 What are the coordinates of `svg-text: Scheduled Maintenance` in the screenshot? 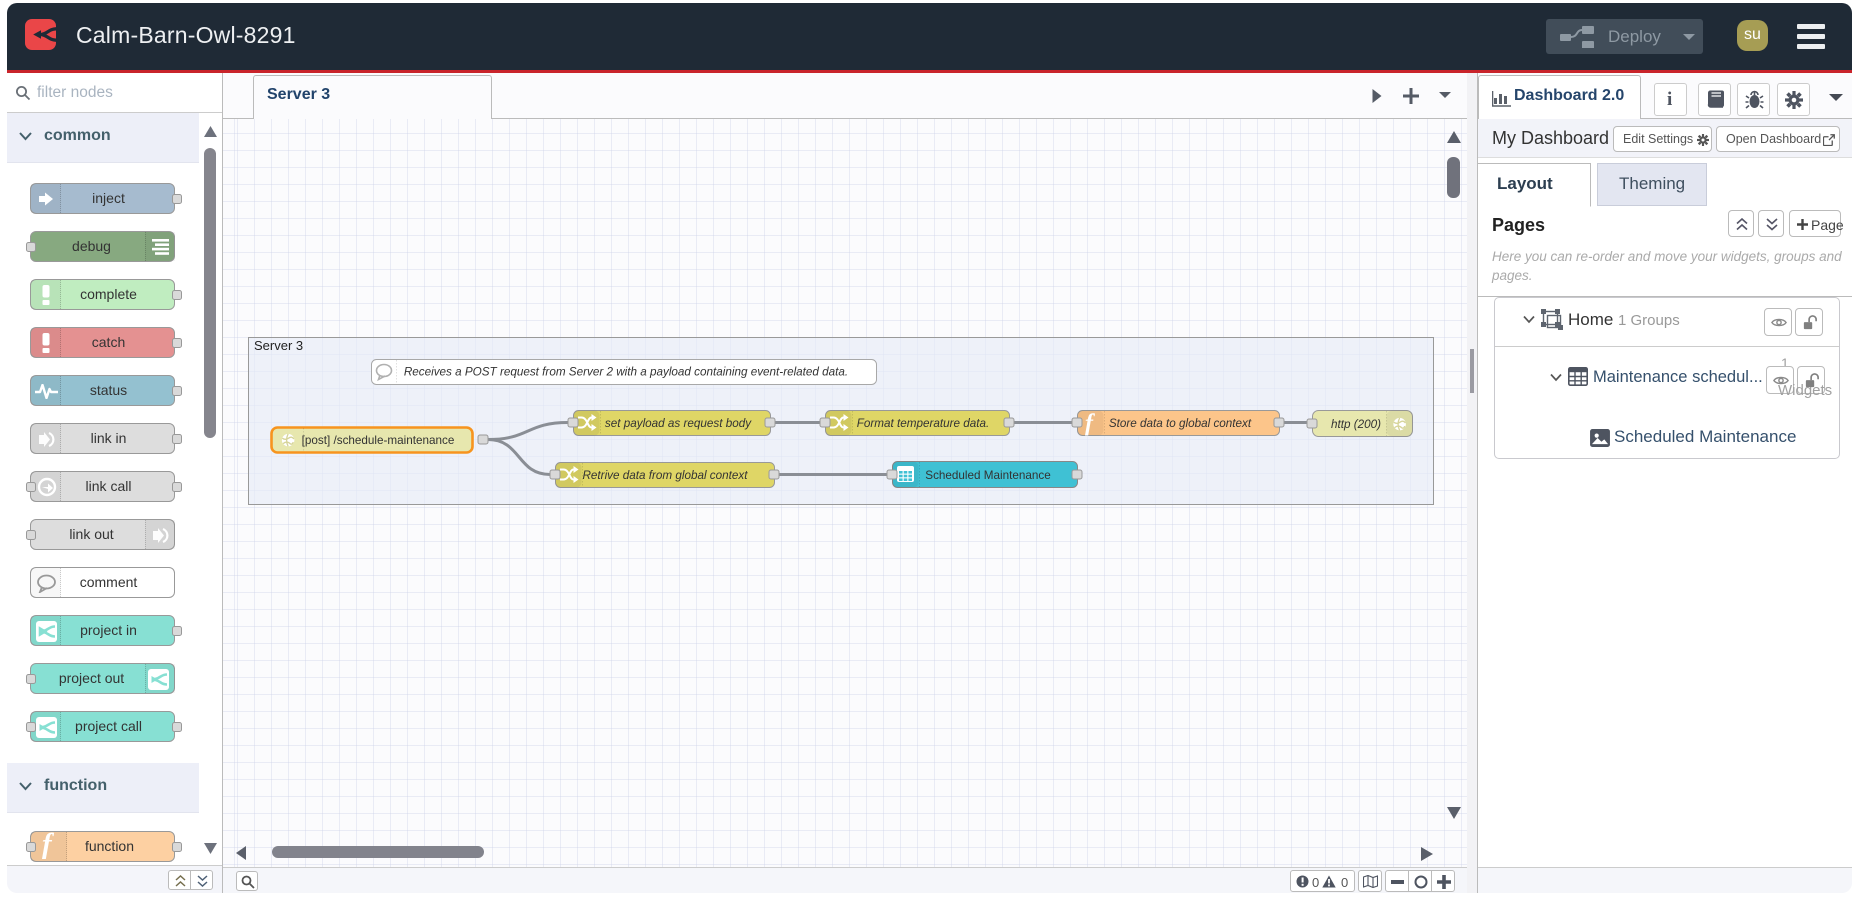 It's located at (987, 475).